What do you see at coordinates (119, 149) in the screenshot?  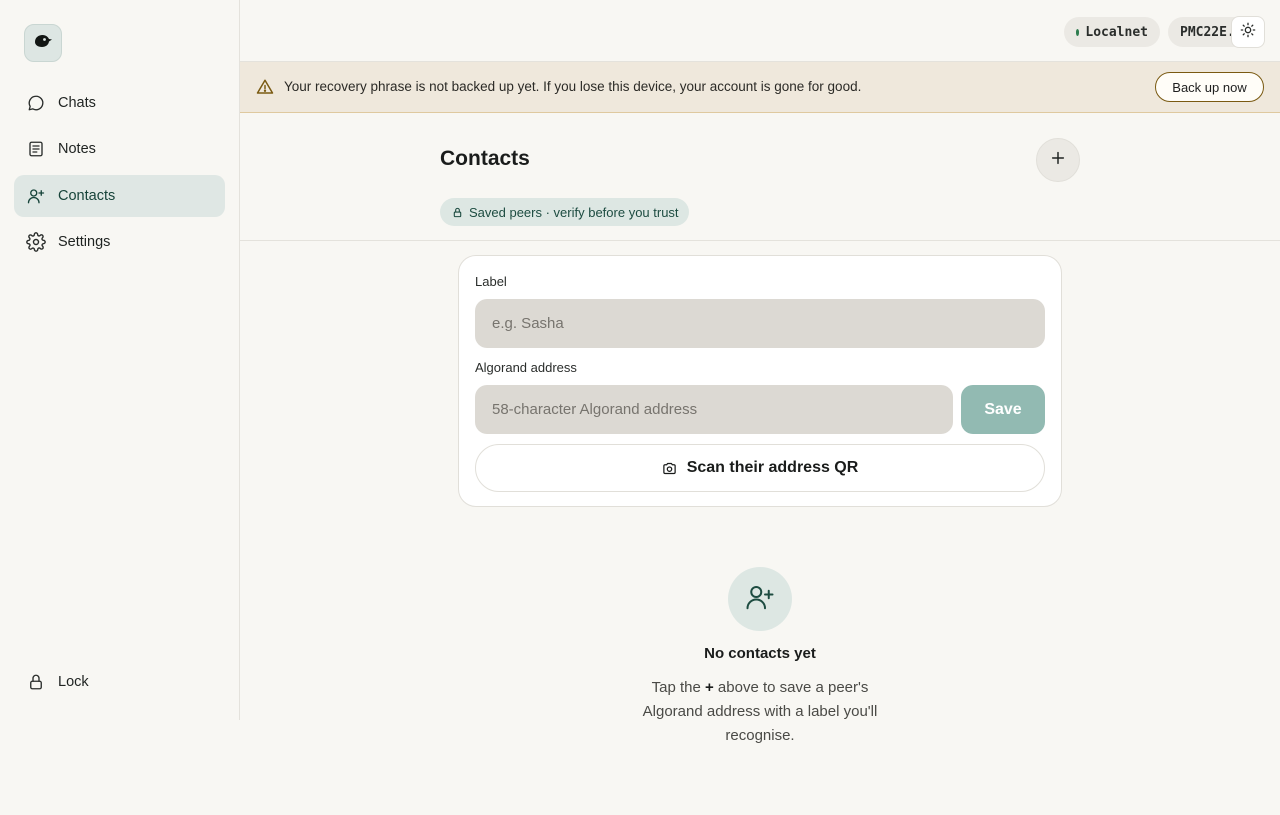 I see `sidebar-item-notes: Notes` at bounding box center [119, 149].